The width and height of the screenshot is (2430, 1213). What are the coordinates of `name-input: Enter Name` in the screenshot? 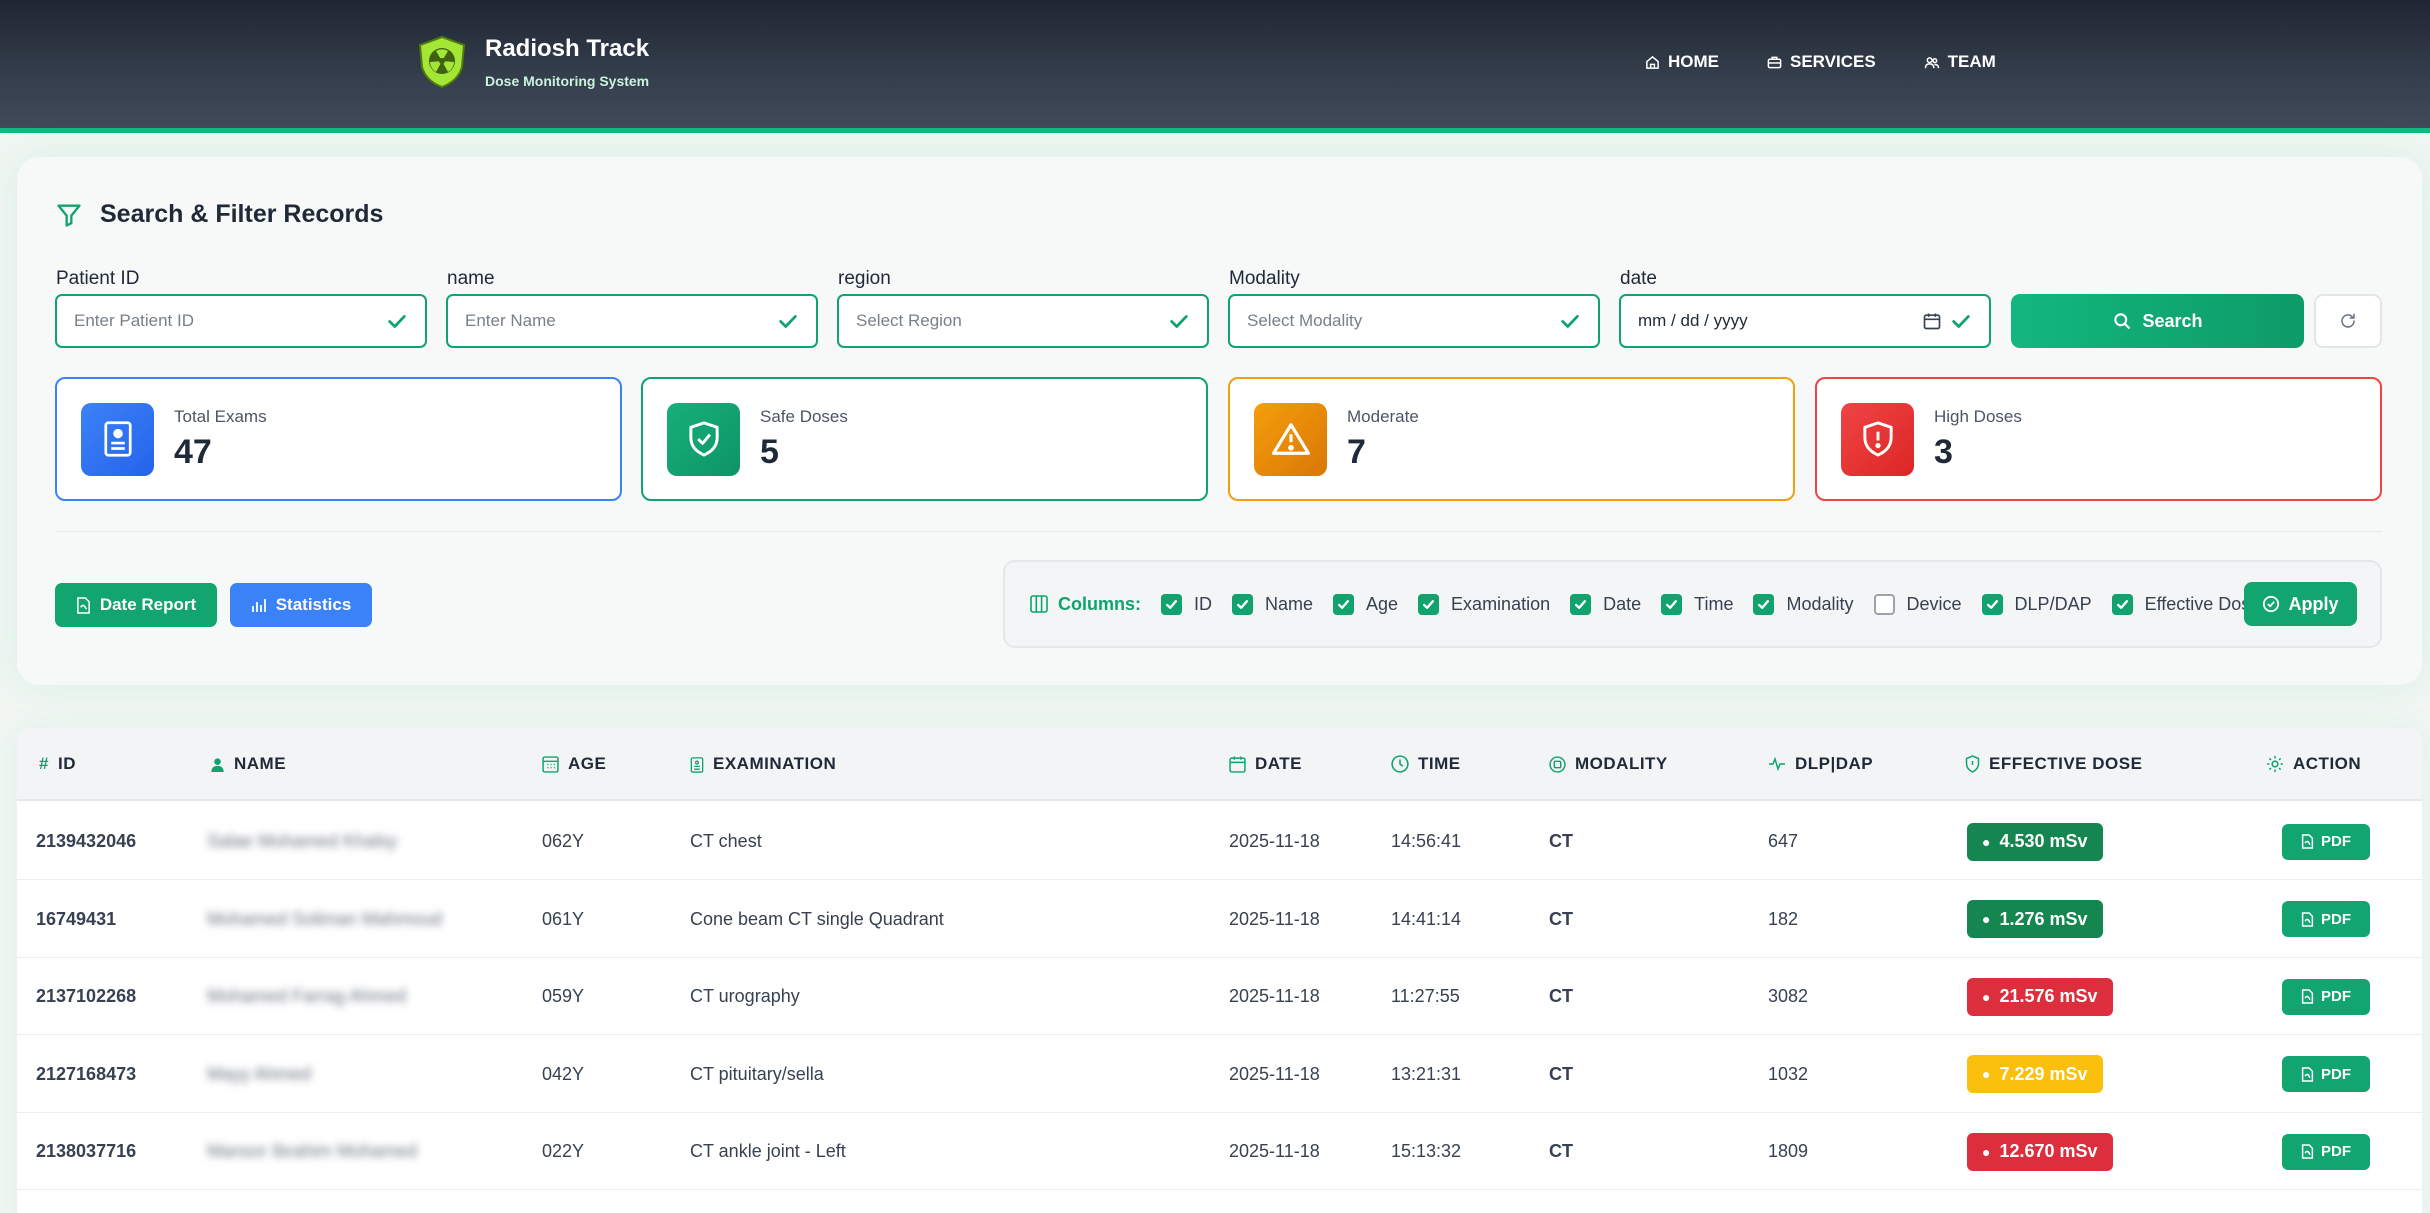 It's located at (632, 321).